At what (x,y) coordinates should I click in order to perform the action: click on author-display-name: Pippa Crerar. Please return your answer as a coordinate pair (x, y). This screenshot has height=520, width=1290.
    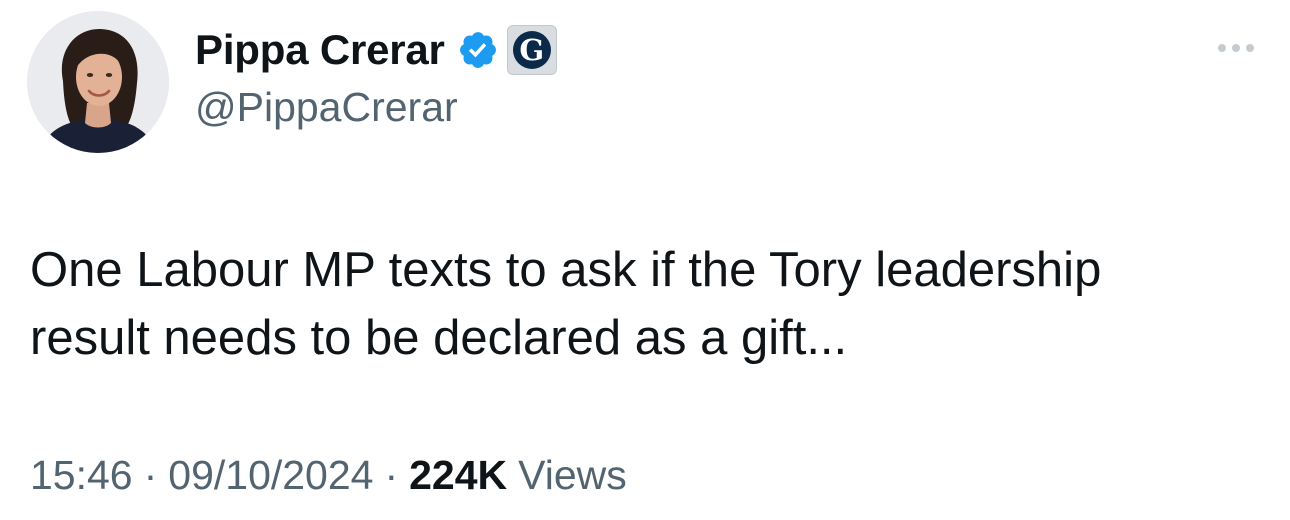
    Looking at the image, I should click on (320, 50).